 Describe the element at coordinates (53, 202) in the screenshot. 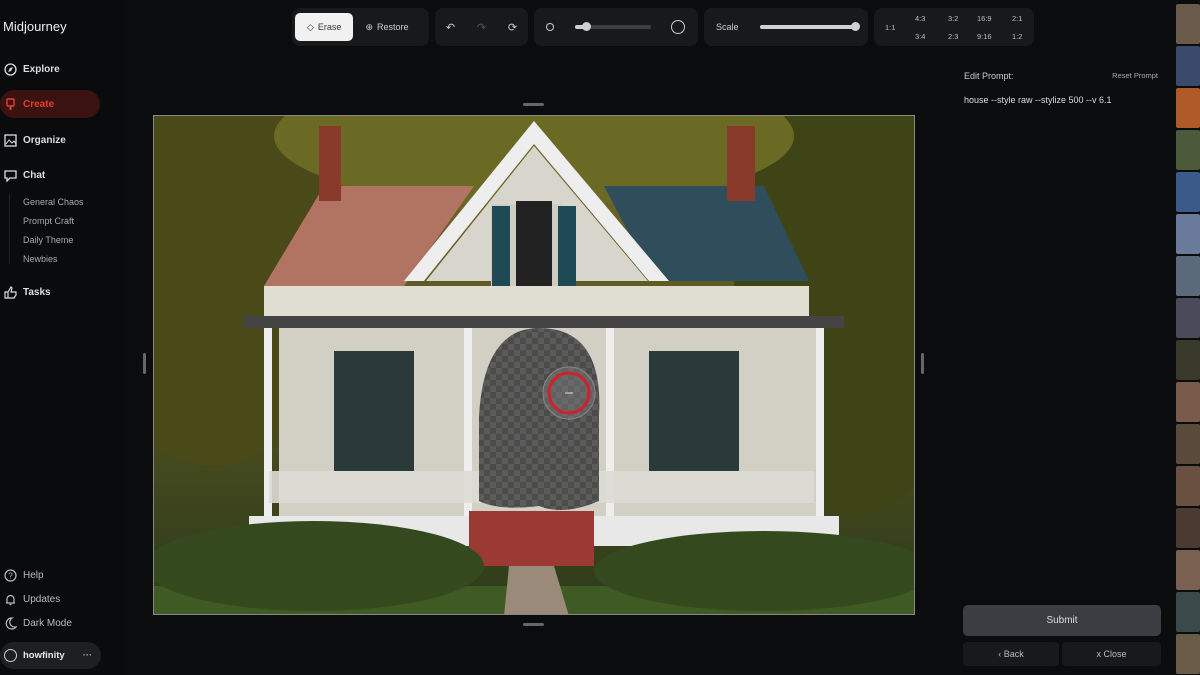

I see `chat-channel-general-chaos: General Chaos` at that location.